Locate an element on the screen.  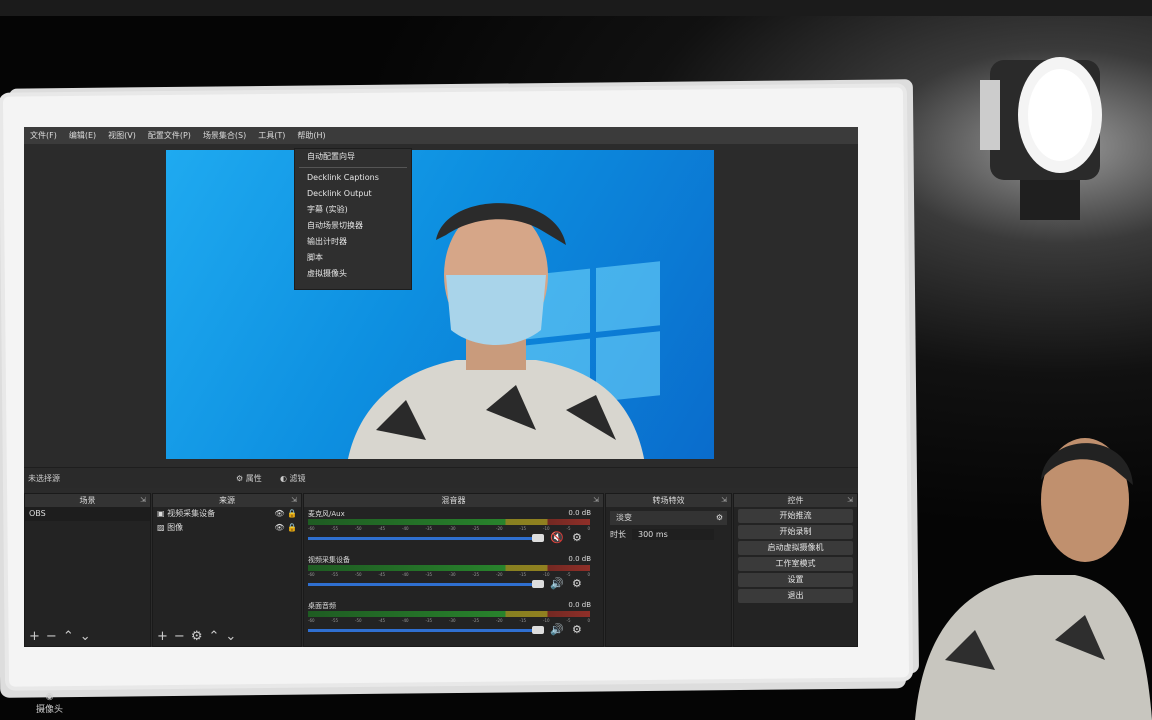
studio-mode-button: 工作室模式 is located at coordinates (795, 564).